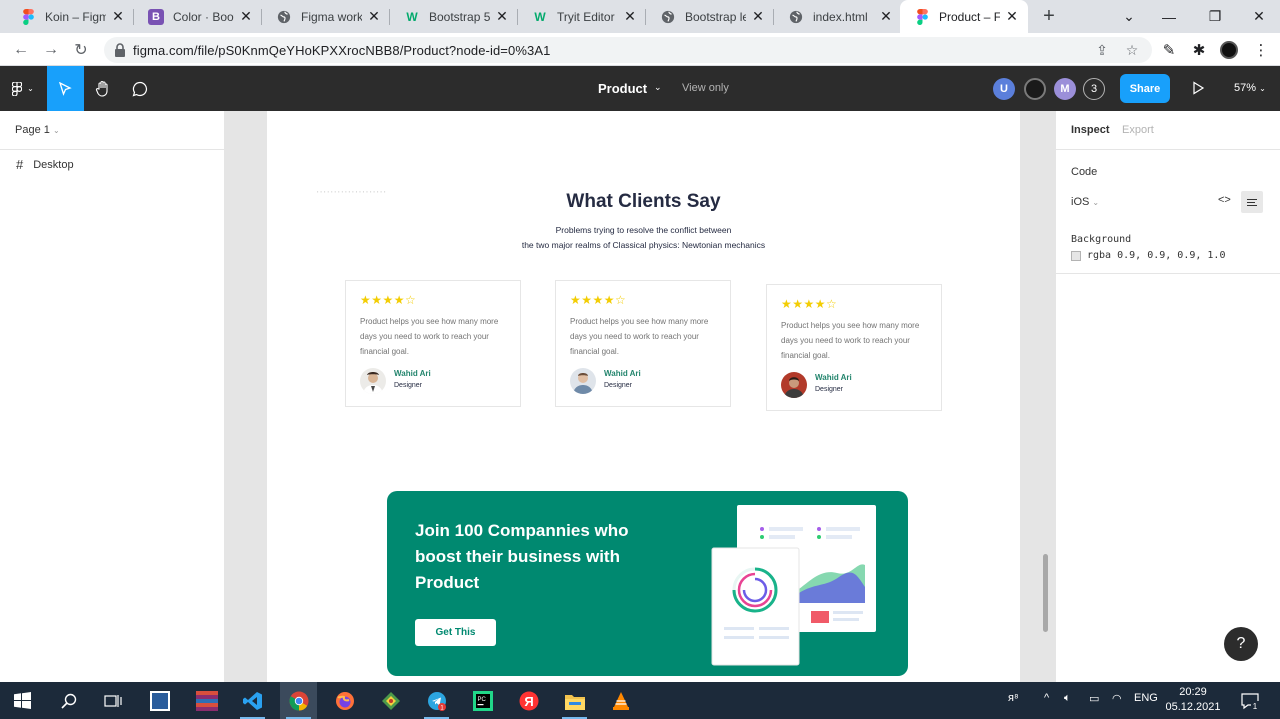 This screenshot has width=1280, height=719. Describe the element at coordinates (1117, 698) in the screenshot. I see `wifi-icon: ◠` at that location.